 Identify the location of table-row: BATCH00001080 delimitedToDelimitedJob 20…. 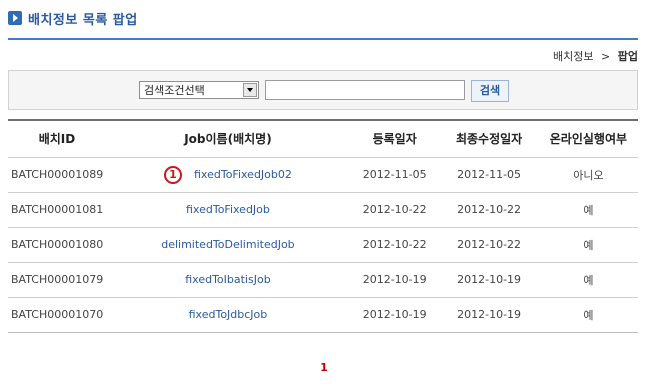
(323, 245).